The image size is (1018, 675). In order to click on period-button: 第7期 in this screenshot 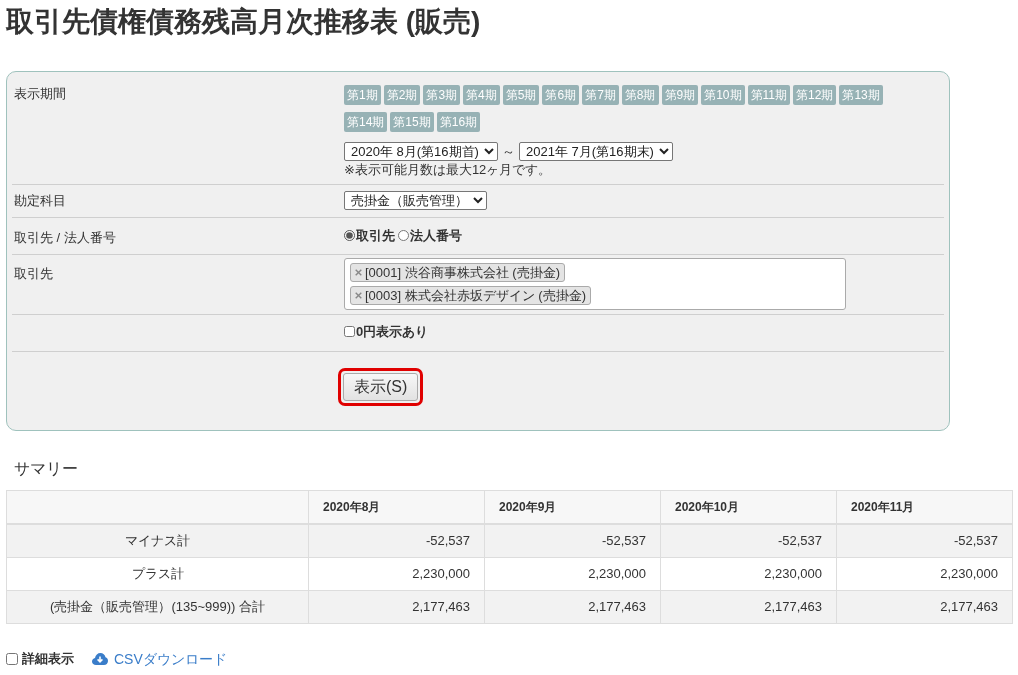, I will do `click(600, 95)`.